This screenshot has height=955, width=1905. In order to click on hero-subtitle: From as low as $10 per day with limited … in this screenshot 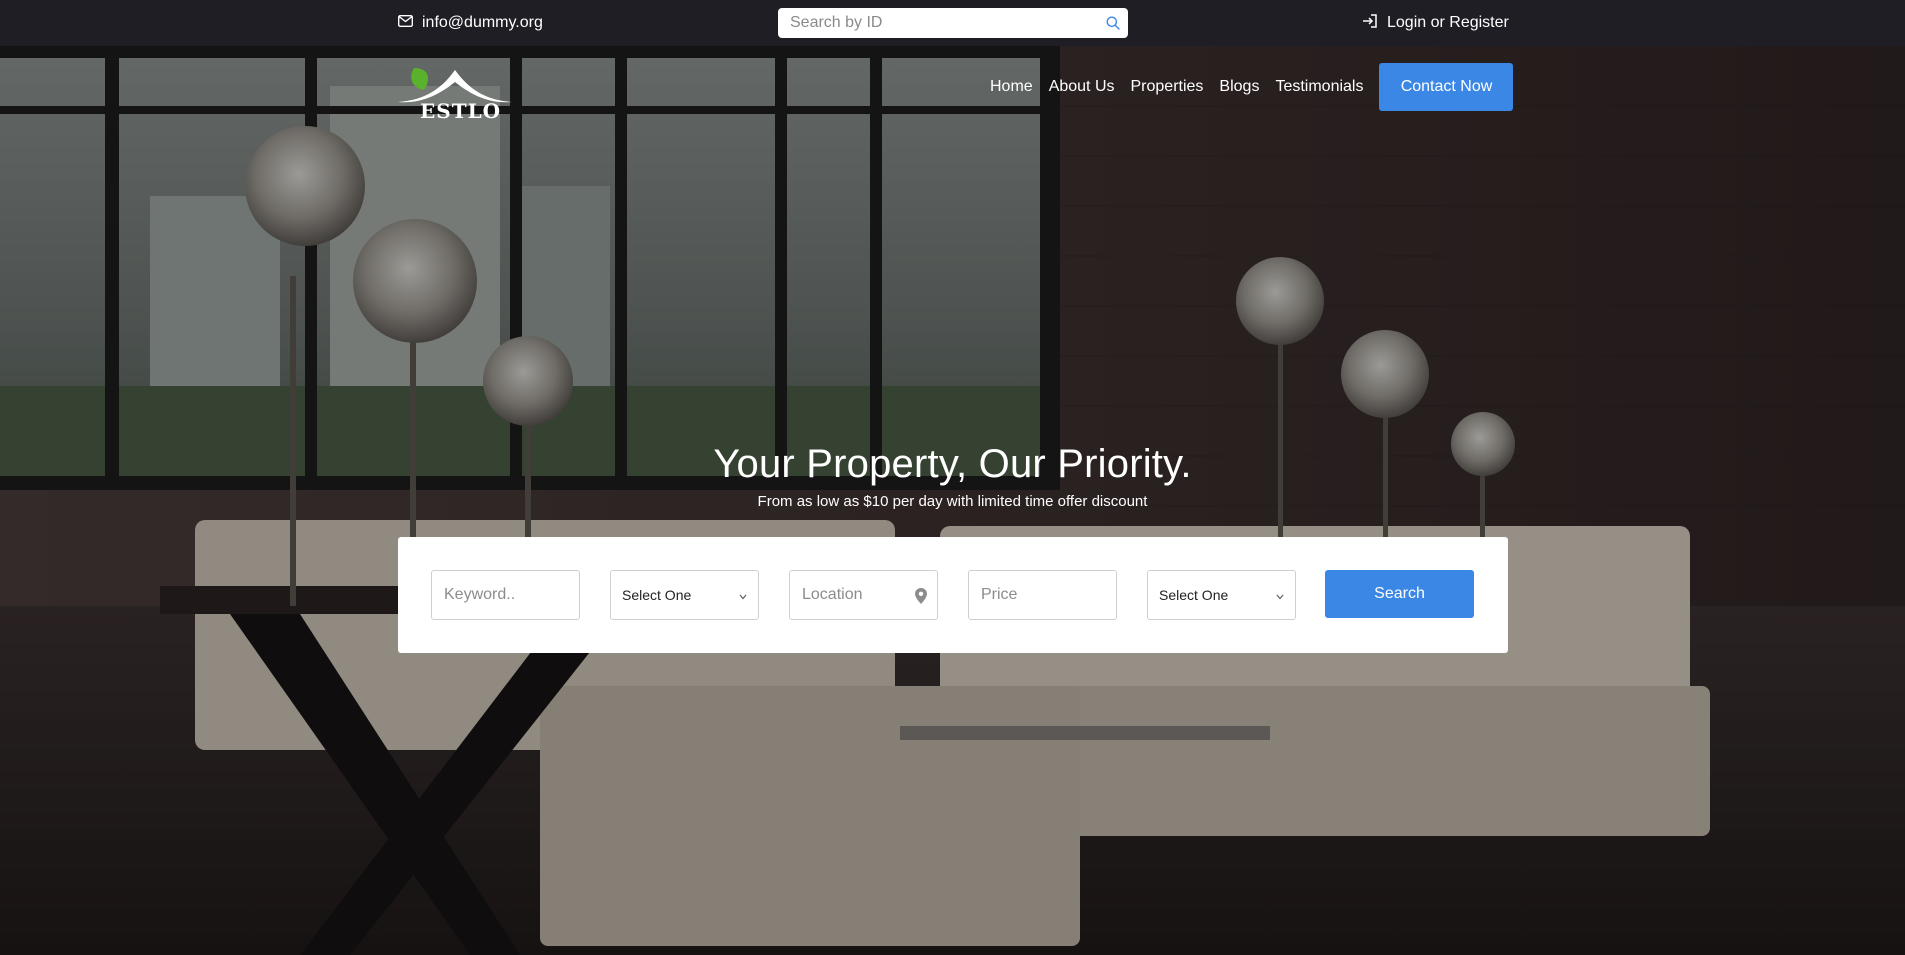, I will do `click(952, 501)`.